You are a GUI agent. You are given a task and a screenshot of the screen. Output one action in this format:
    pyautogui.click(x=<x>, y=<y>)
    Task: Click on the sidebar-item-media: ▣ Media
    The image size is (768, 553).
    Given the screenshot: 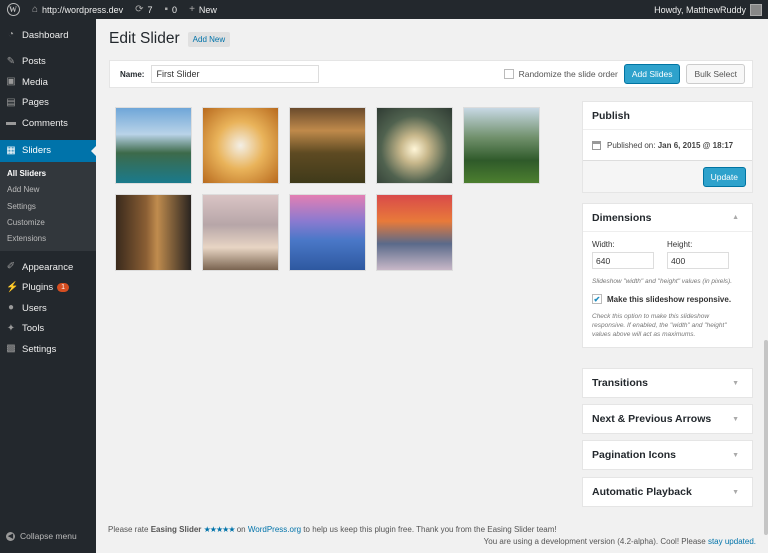 What is the action you would take?
    pyautogui.click(x=48, y=82)
    